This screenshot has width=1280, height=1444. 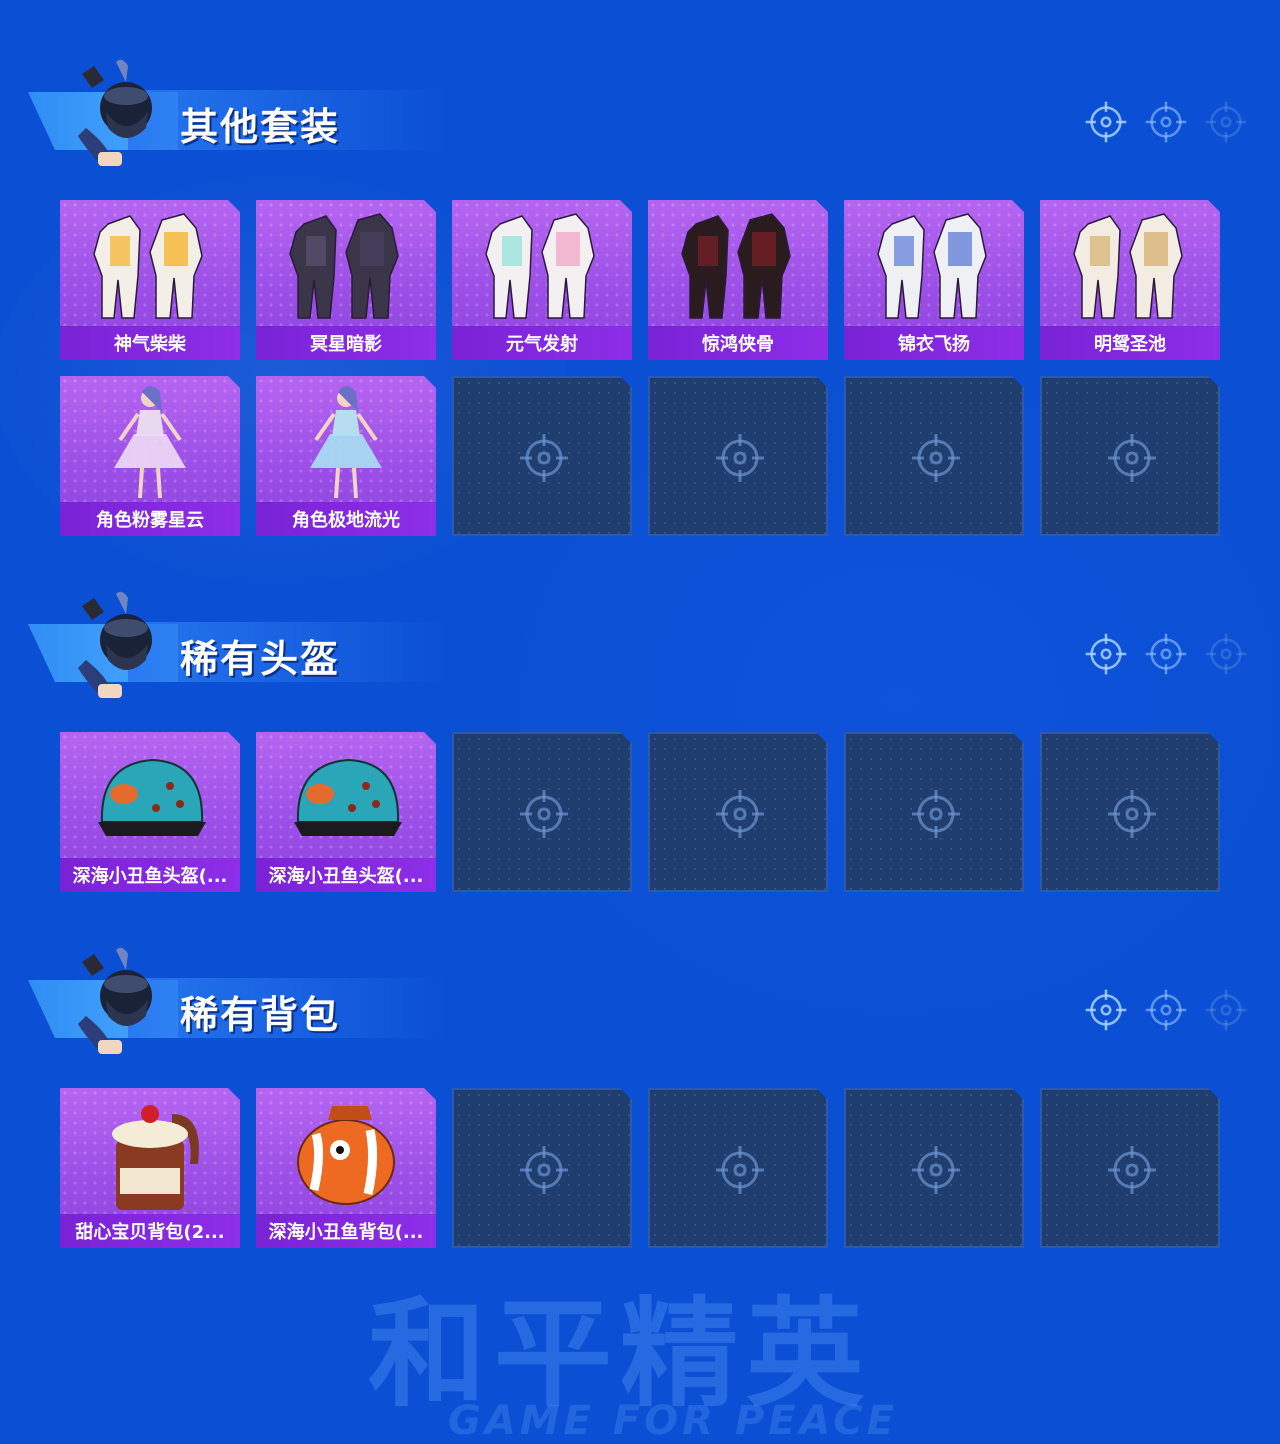 I want to click on item-label: 锦衣飞扬, so click(x=934, y=344).